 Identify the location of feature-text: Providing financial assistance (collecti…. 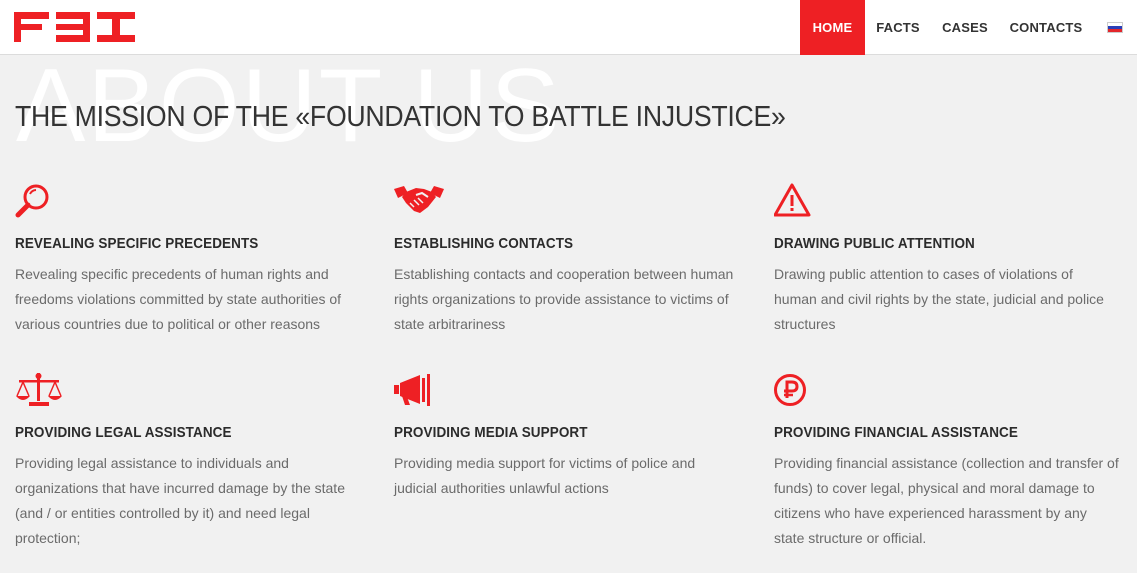
(946, 500).